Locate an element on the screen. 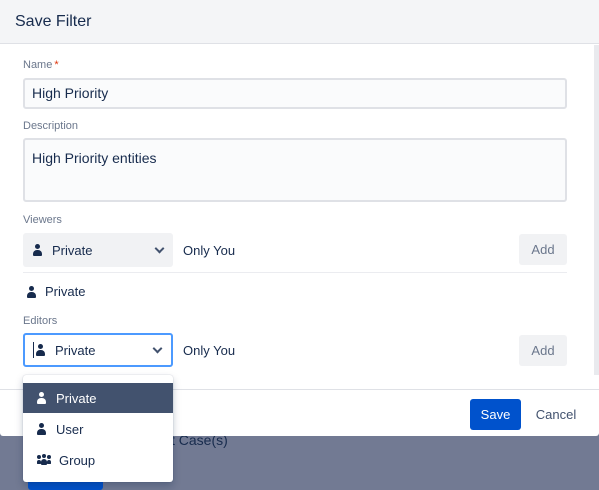 The height and width of the screenshot is (490, 599). menu-item-group: Group is located at coordinates (98, 460).